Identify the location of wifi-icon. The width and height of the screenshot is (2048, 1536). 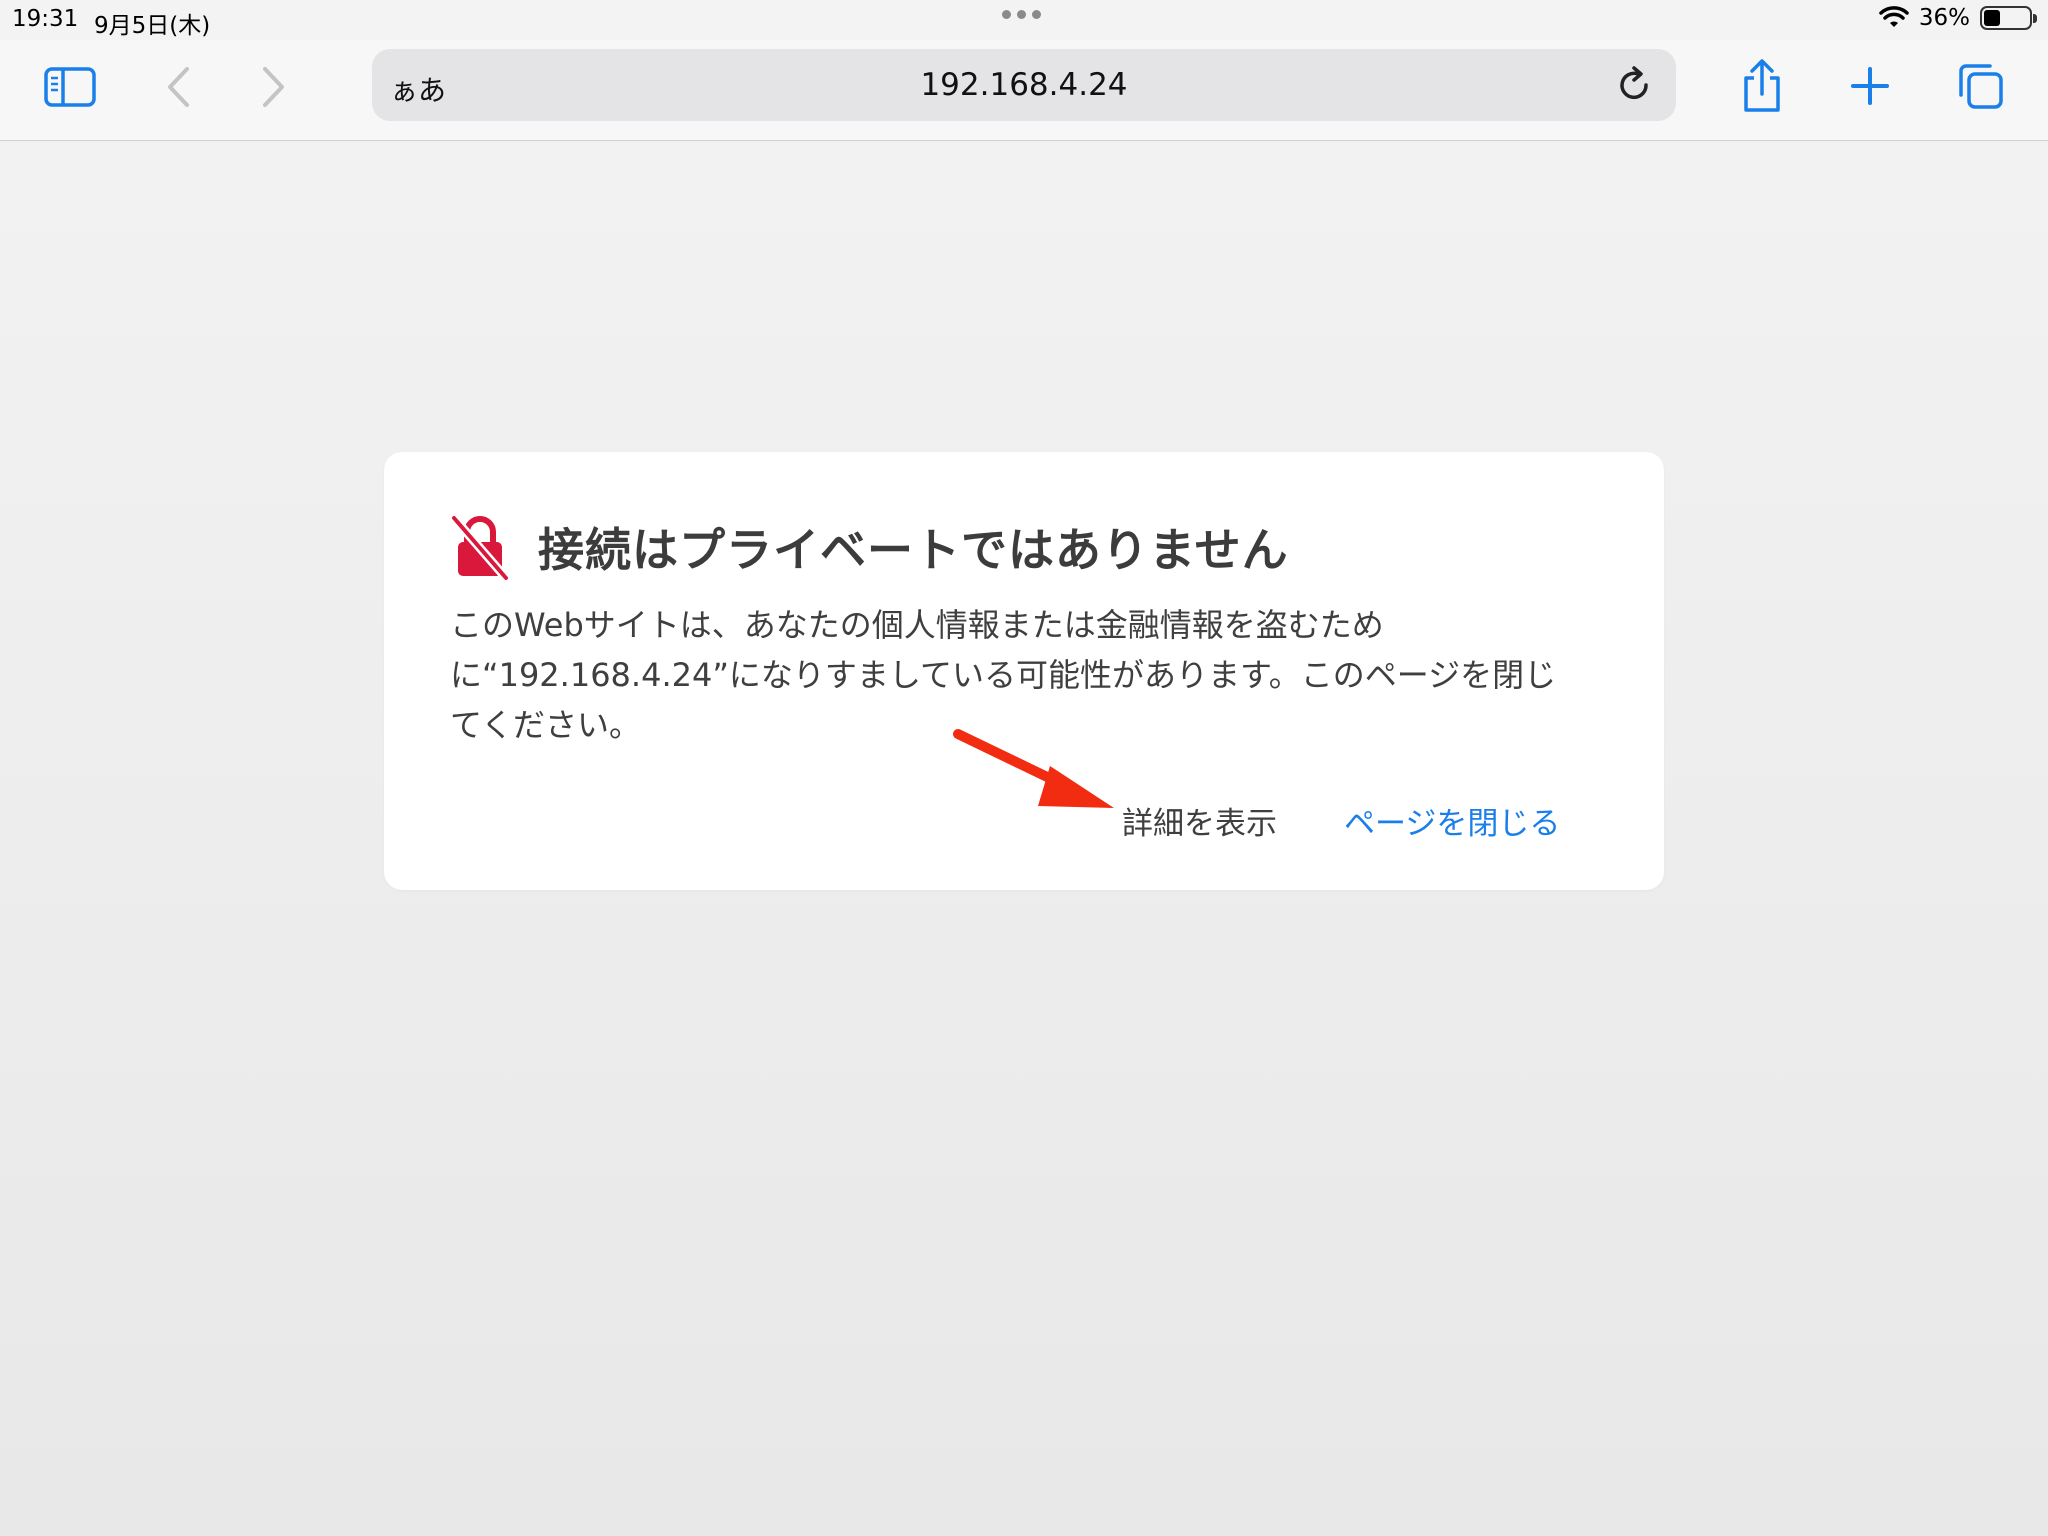
(1894, 16).